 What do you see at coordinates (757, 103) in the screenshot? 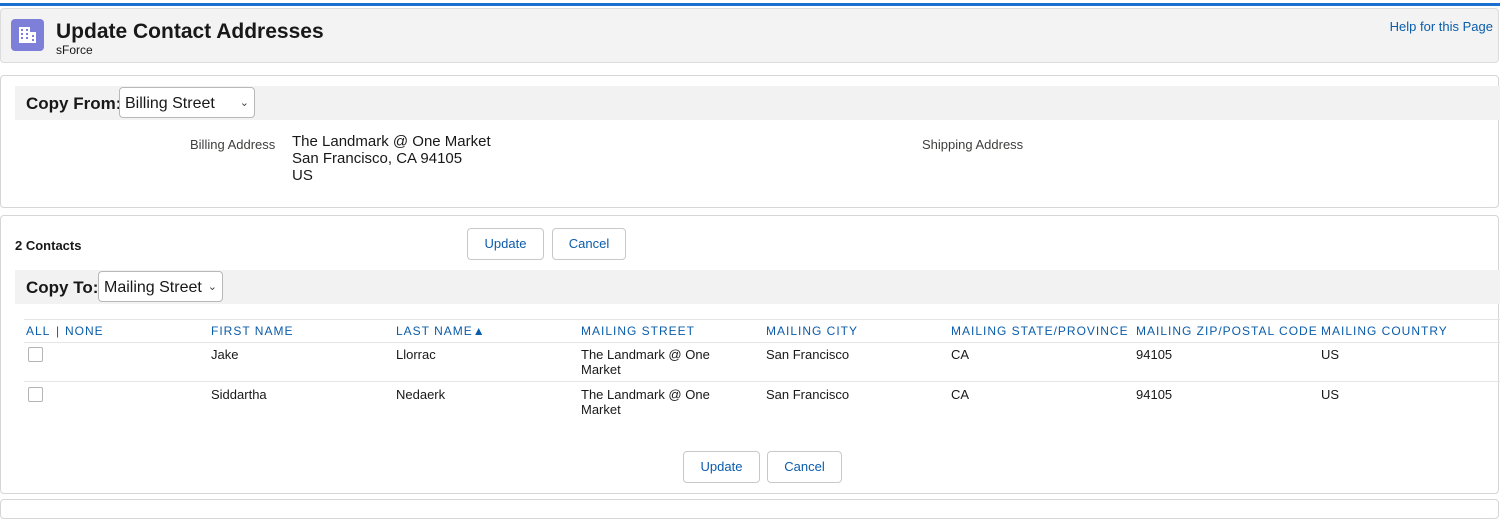
I see `copy-from-bar: Copy From: Billing Street ⌄` at bounding box center [757, 103].